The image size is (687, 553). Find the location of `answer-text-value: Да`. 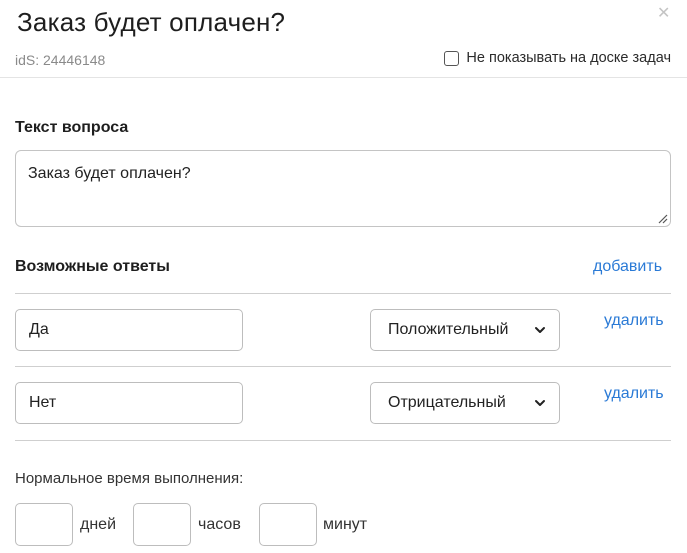

answer-text-value: Да is located at coordinates (39, 329).